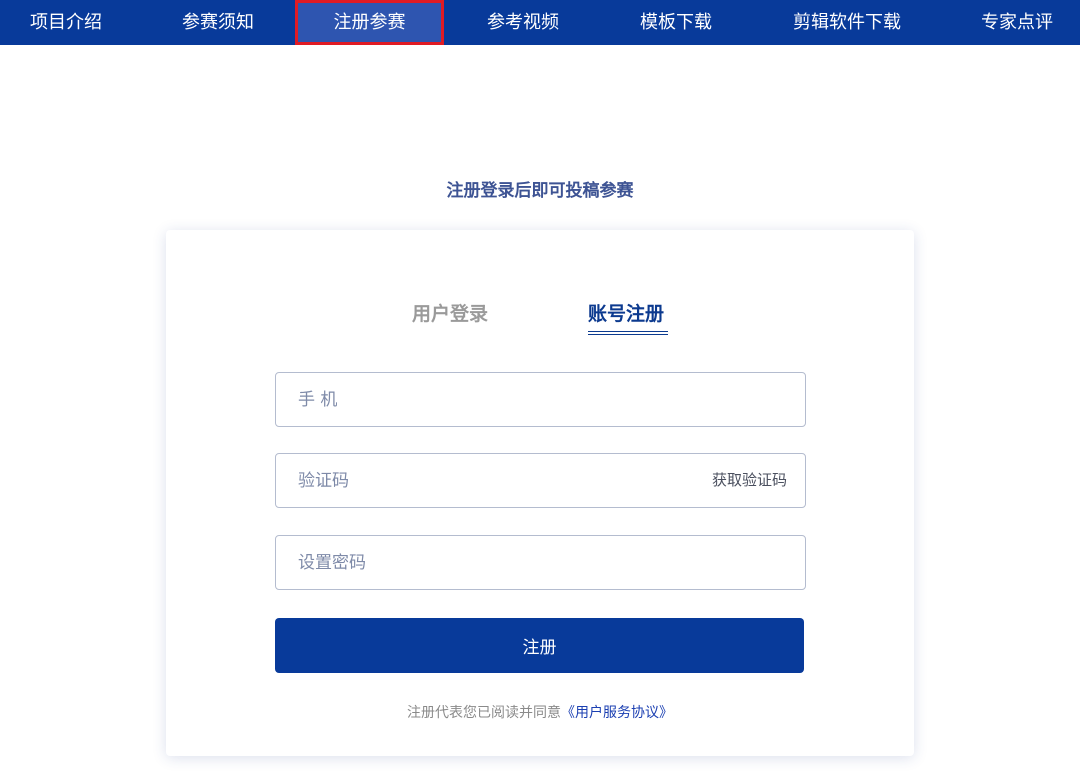 The height and width of the screenshot is (773, 1080). I want to click on top-nav-bar: 项目介绍 参赛须知 注册参赛 参考视频 模板下载 剪辑软件下载 专家点评, so click(540, 22).